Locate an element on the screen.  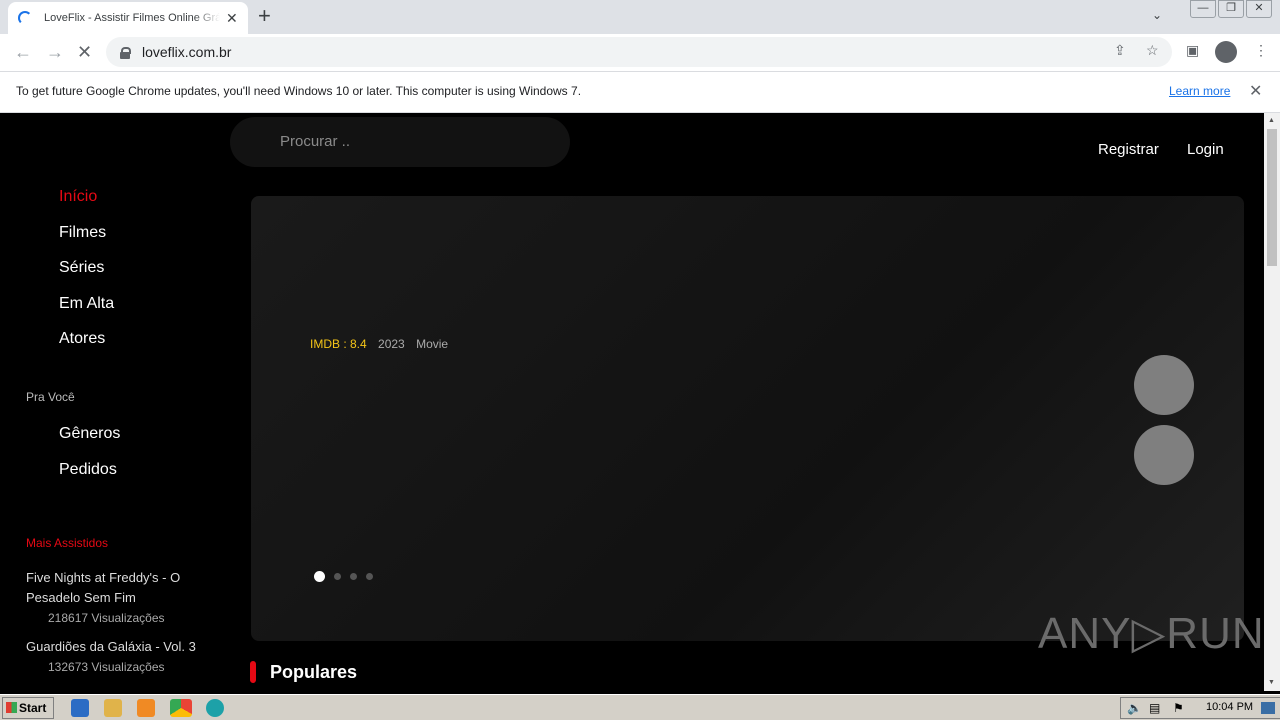
nav-item-atores: Atores is located at coordinates (82, 339).